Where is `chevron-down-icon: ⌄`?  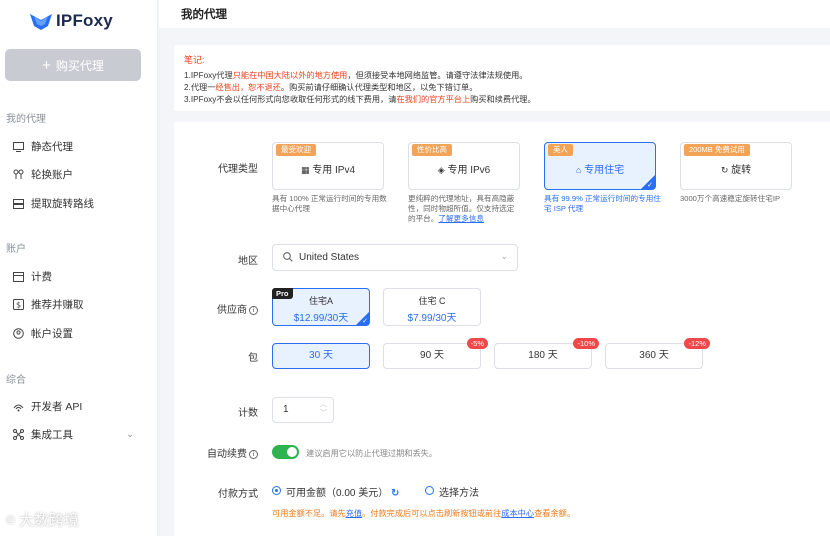 chevron-down-icon: ⌄ is located at coordinates (130, 434).